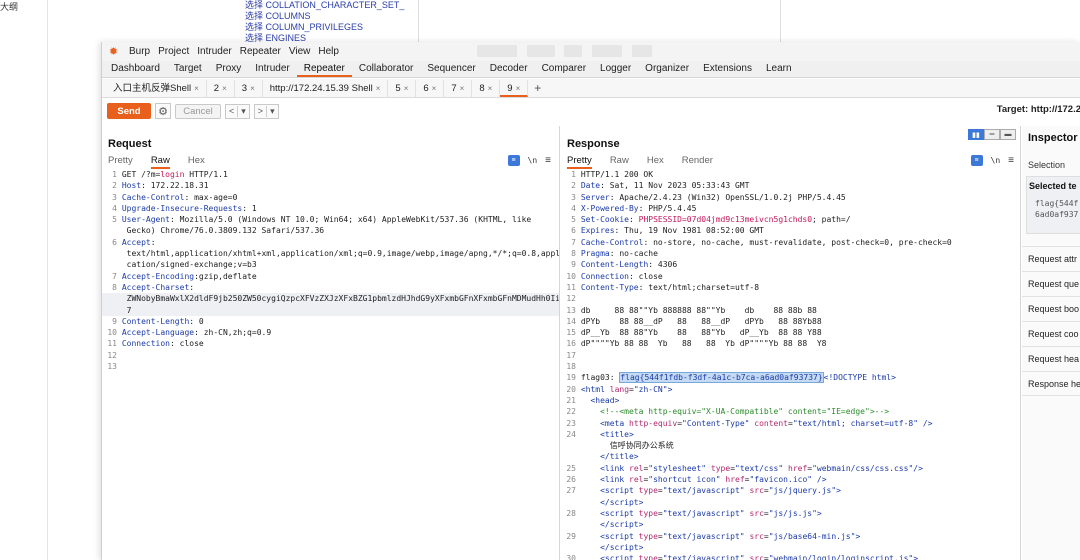  I want to click on inspector-title: Inspector, so click(1053, 138).